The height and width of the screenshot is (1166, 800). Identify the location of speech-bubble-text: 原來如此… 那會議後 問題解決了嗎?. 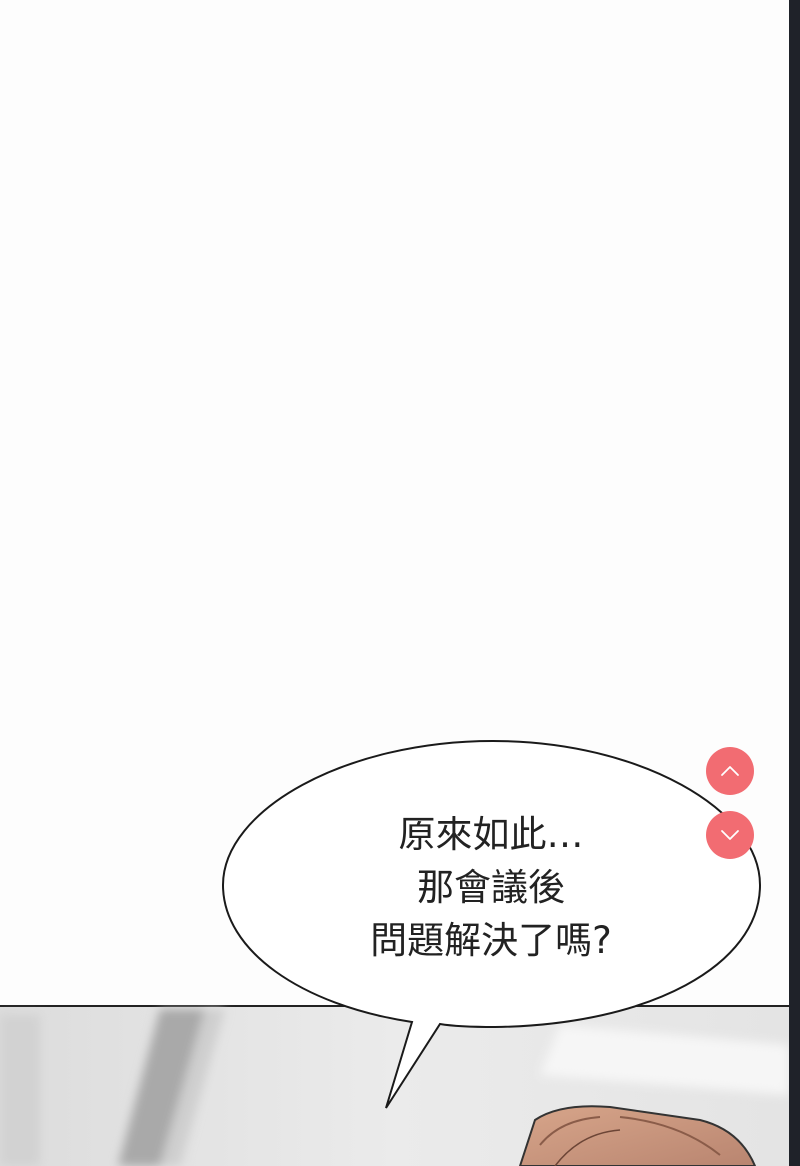
(491, 887).